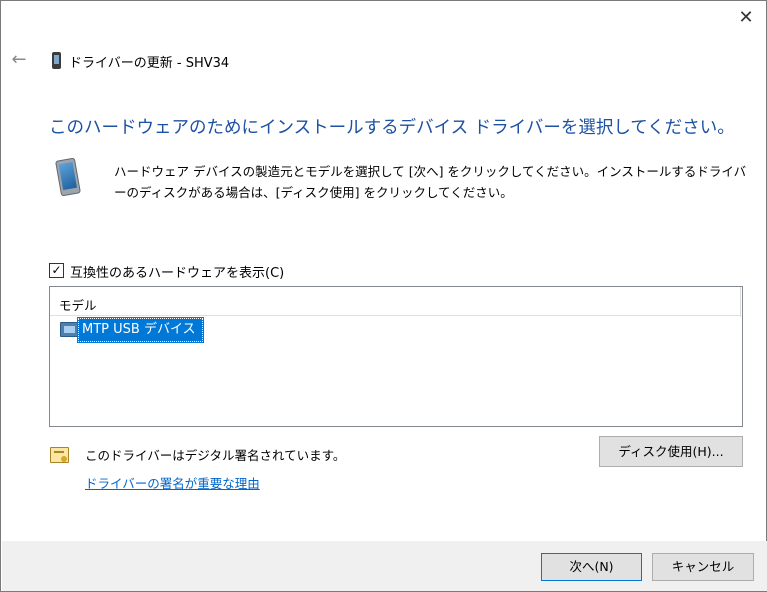 Image resolution: width=767 pixels, height=592 pixels. I want to click on list-divider, so click(395, 315).